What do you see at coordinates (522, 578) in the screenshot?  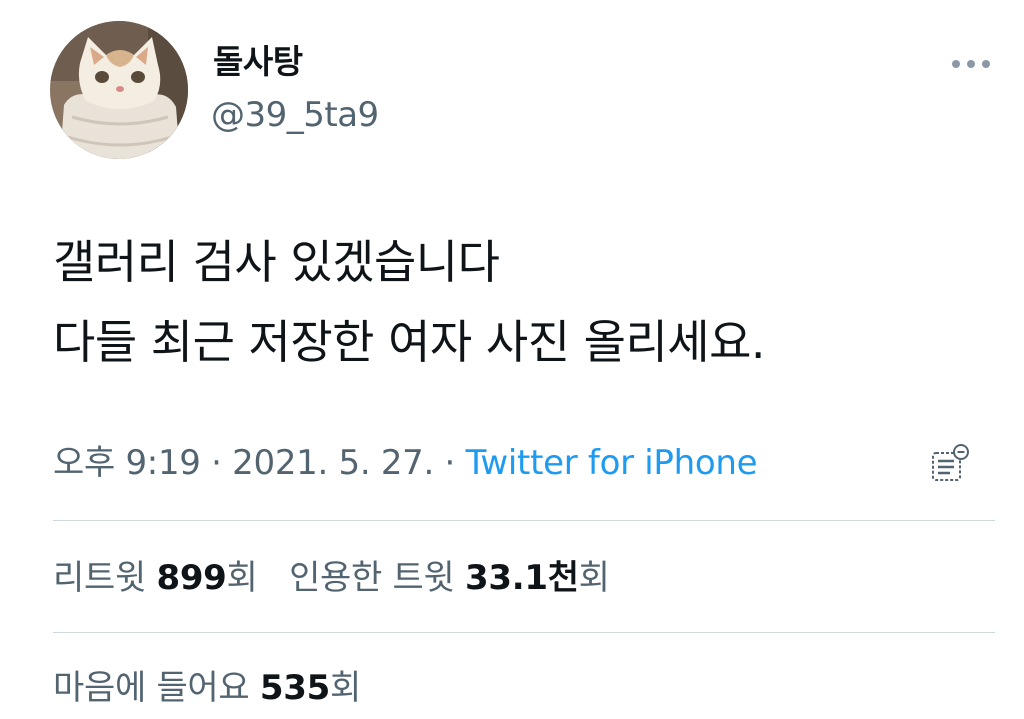 I see `quote-tweets-count: 33.1천` at bounding box center [522, 578].